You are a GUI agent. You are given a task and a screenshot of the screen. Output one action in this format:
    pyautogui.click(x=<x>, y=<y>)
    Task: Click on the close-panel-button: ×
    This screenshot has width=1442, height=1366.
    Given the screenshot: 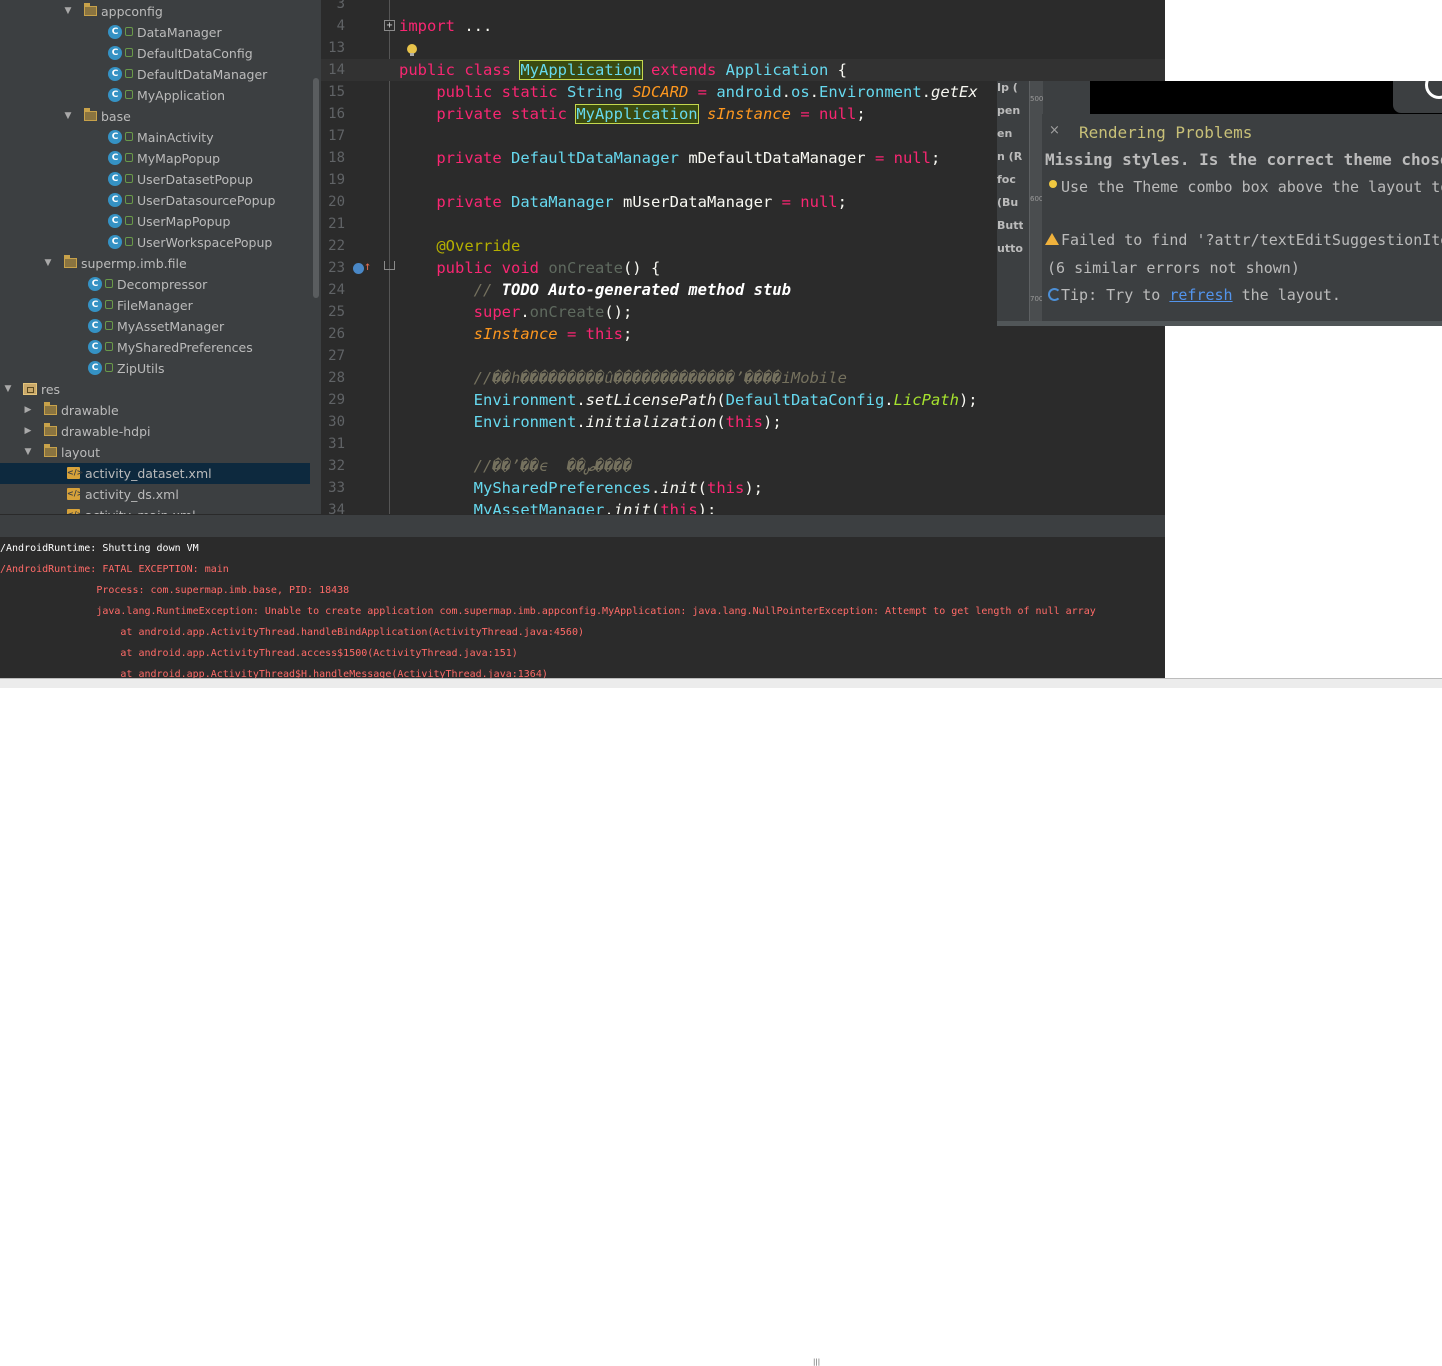 What is the action you would take?
    pyautogui.click(x=1054, y=130)
    